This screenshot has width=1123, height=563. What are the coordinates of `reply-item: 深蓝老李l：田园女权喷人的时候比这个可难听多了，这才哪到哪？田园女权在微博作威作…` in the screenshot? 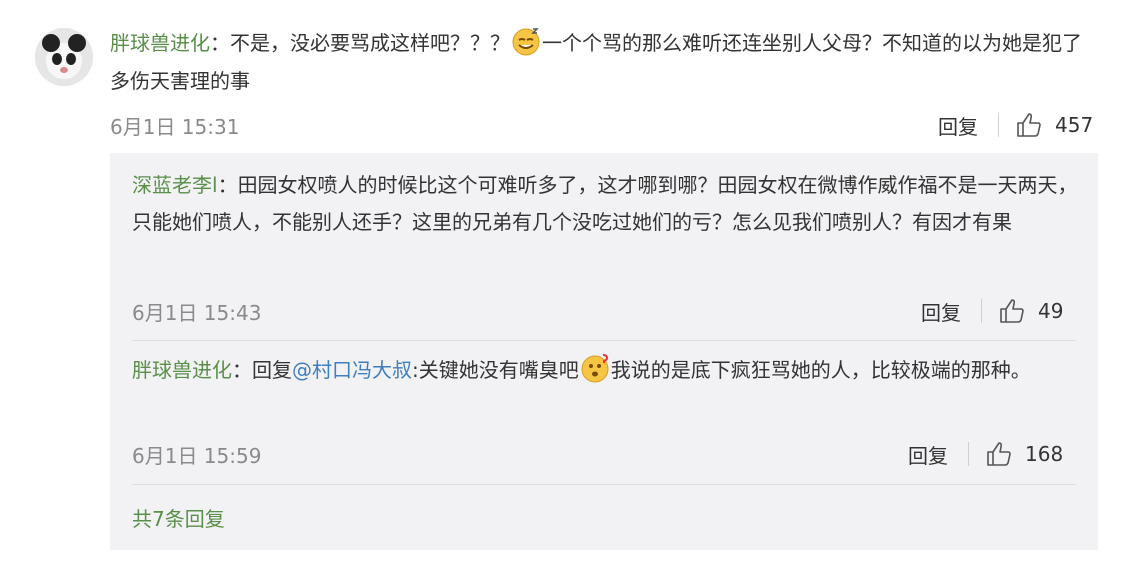 It's located at (607, 204).